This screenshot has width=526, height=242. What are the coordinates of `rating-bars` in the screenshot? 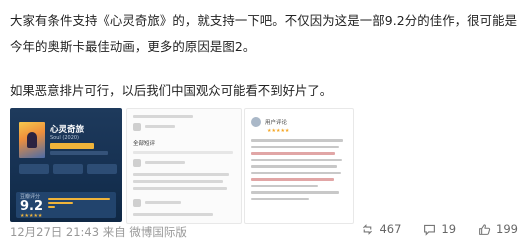 It's located at (79, 204).